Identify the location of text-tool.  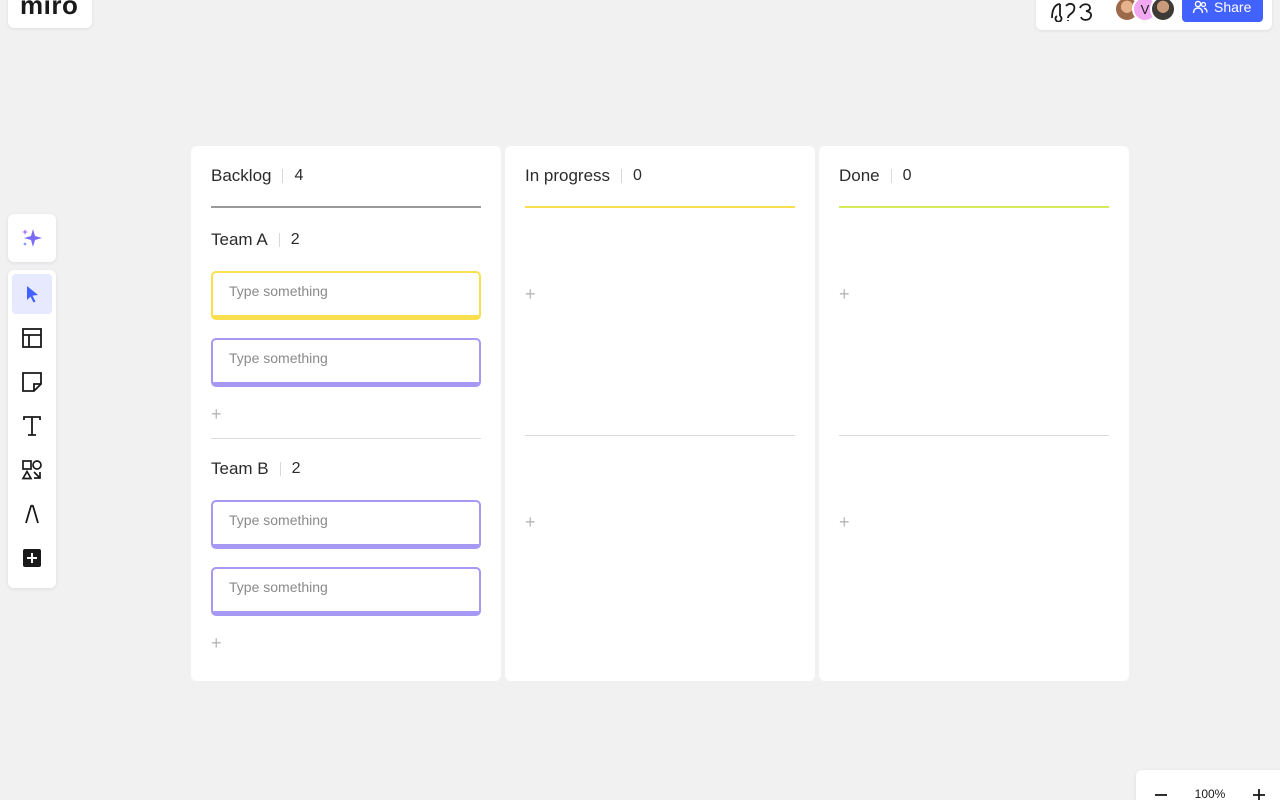
(32, 426).